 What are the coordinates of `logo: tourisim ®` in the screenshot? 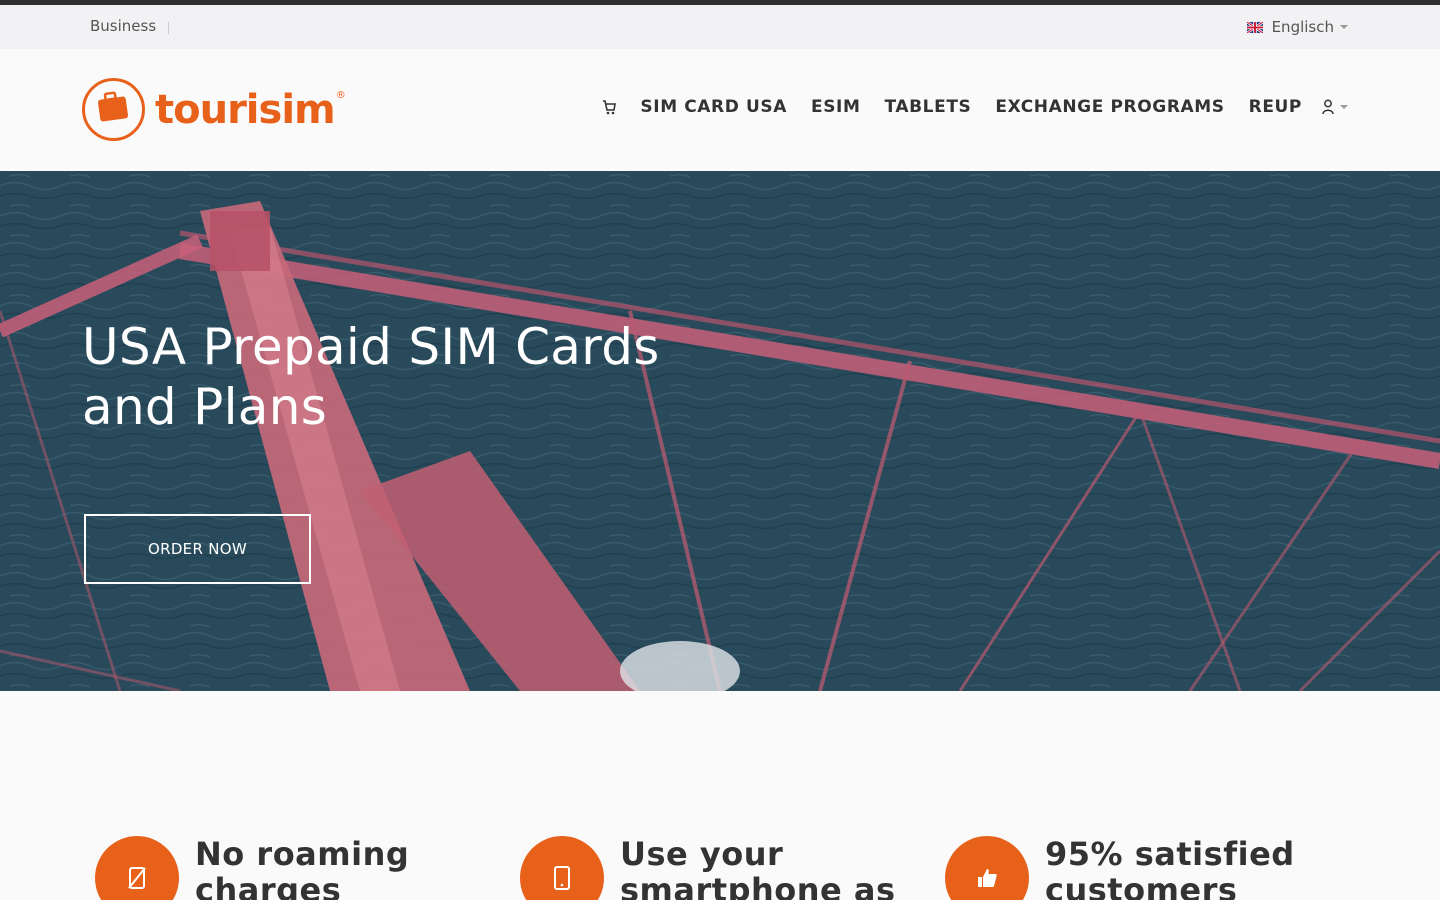 It's located at (214, 109).